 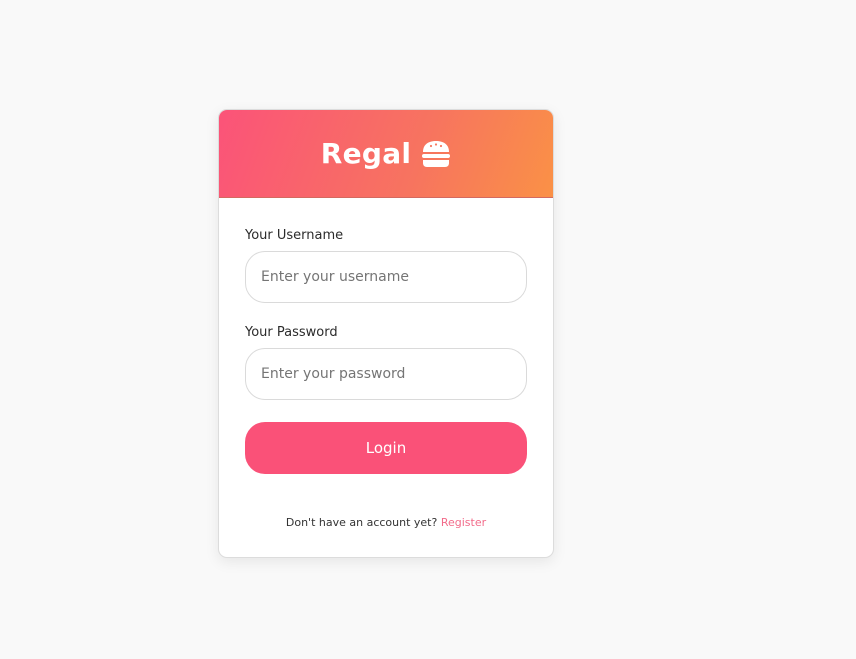 What do you see at coordinates (291, 332) in the screenshot?
I see `password-label: Your Password` at bounding box center [291, 332].